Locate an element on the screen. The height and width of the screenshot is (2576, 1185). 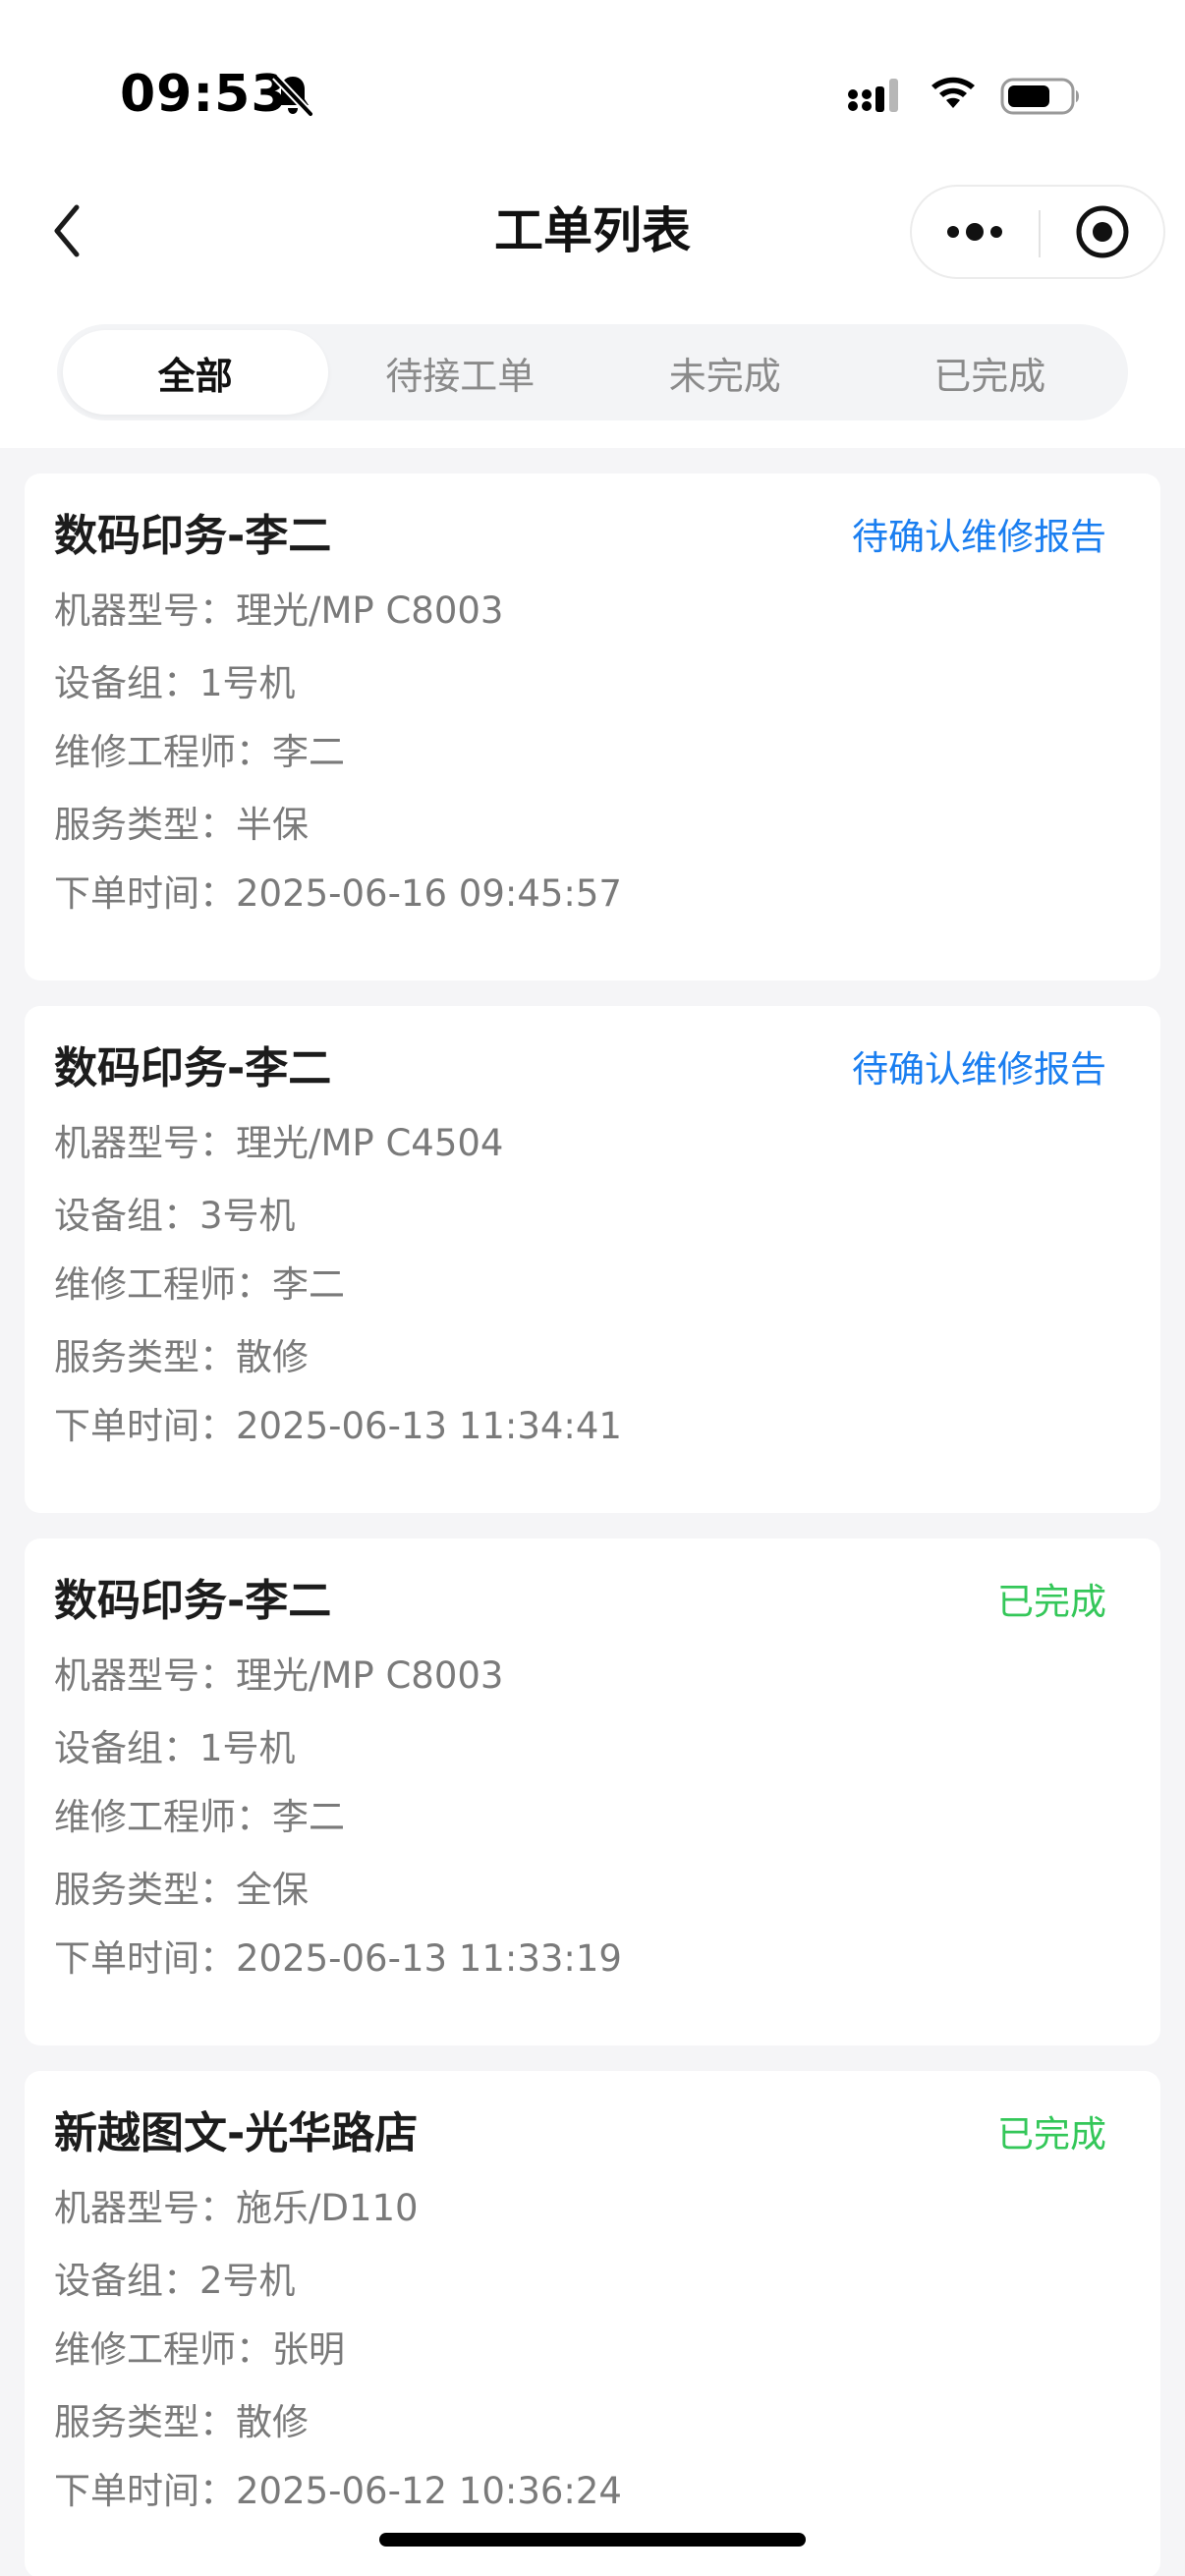
capsule-divider is located at coordinates (1040, 233).